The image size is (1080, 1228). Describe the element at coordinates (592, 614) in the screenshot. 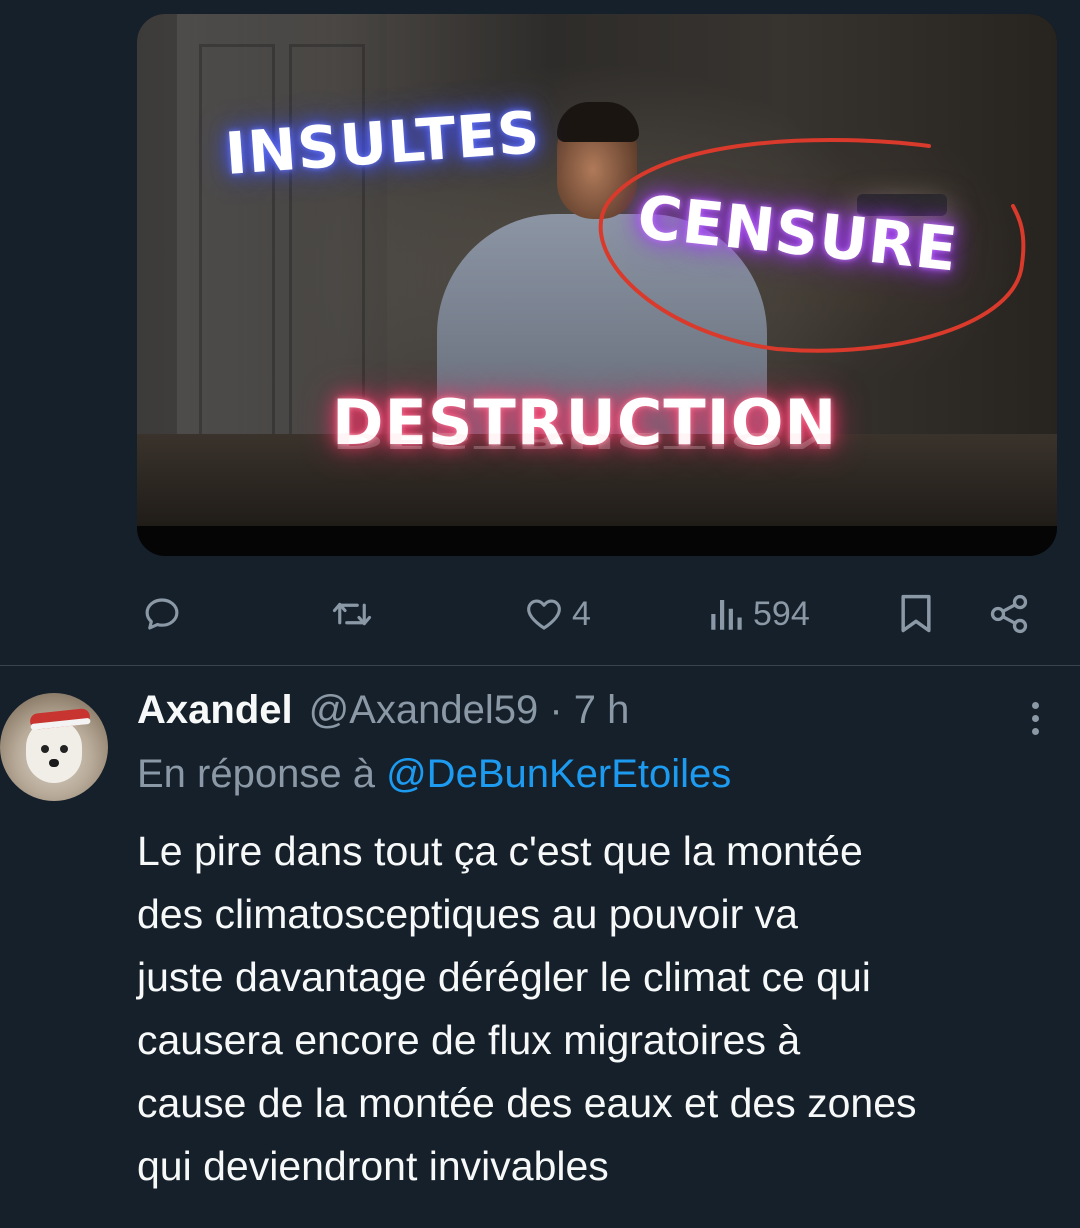

I see `tweet-action-bar: 4 594` at that location.